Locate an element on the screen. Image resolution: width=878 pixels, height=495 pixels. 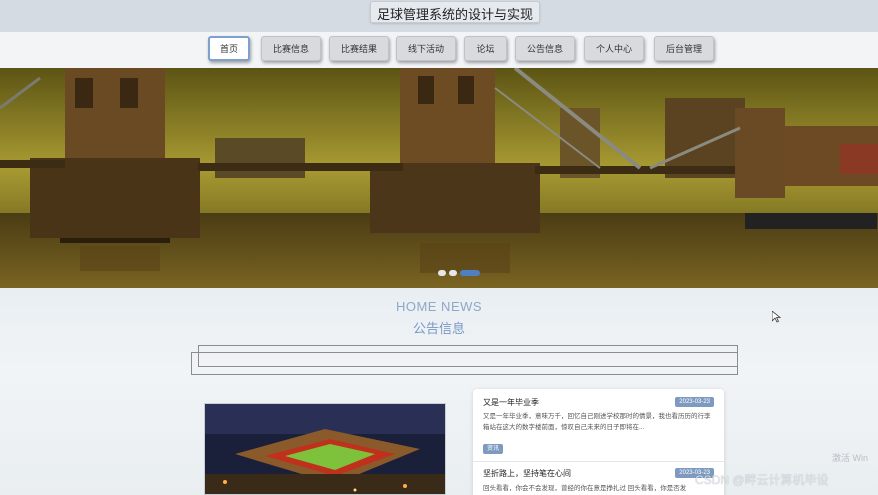
nav-item-home: 首页 is located at coordinates (229, 48).